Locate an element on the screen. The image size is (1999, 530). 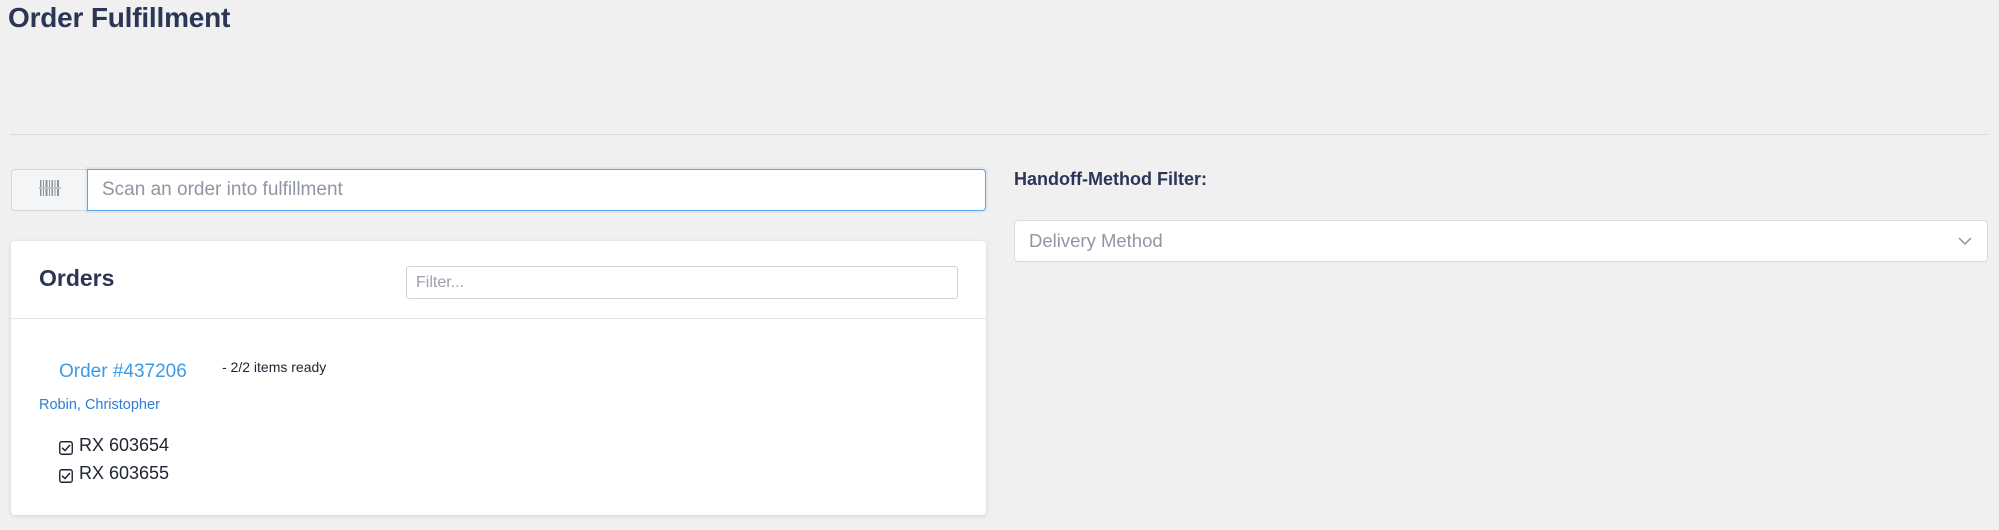
delivery-method-placeholder: Delivery Method is located at coordinates (1096, 240).